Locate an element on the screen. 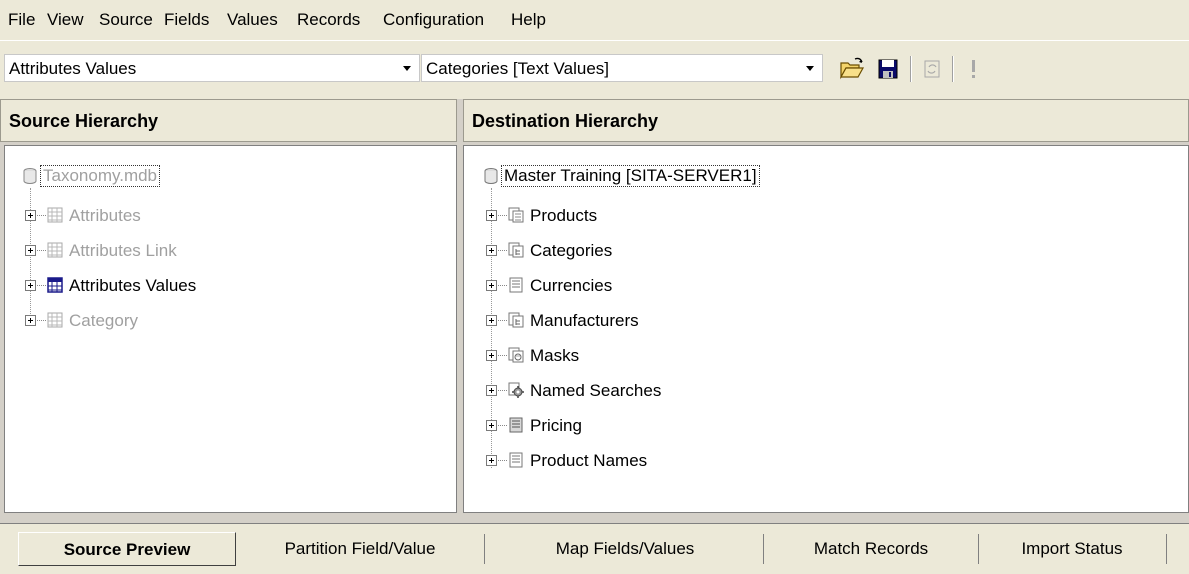 This screenshot has height=574, width=1189. node-label: Pricing is located at coordinates (556, 425).